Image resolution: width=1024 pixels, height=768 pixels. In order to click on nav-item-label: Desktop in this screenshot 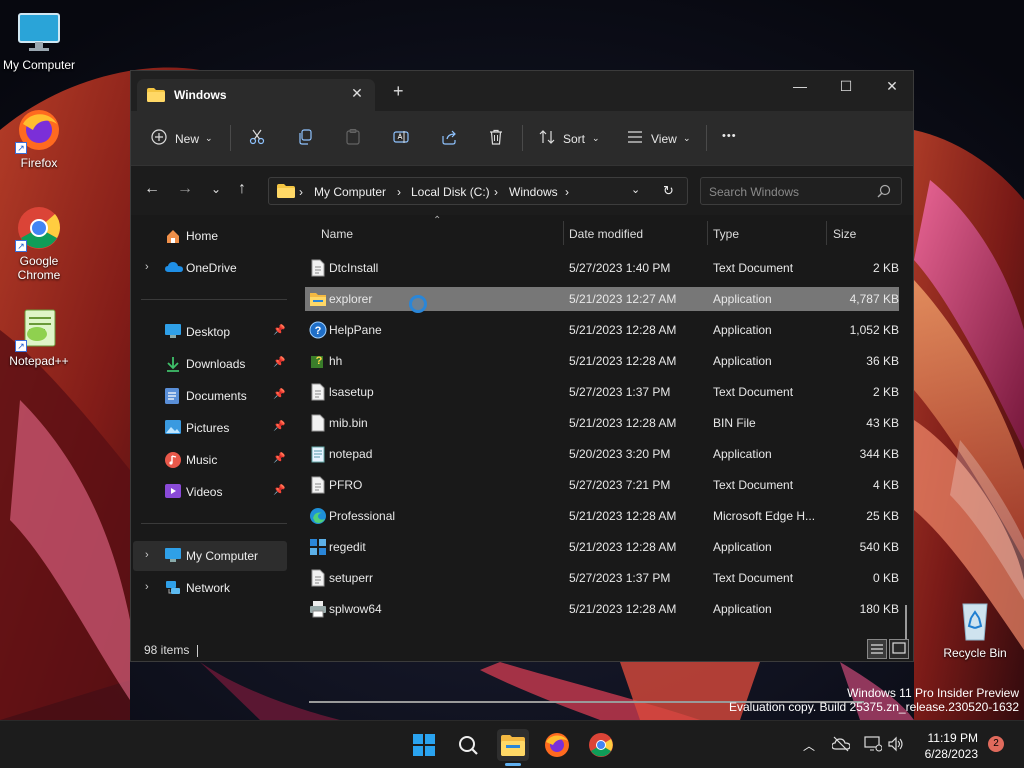, I will do `click(208, 332)`.